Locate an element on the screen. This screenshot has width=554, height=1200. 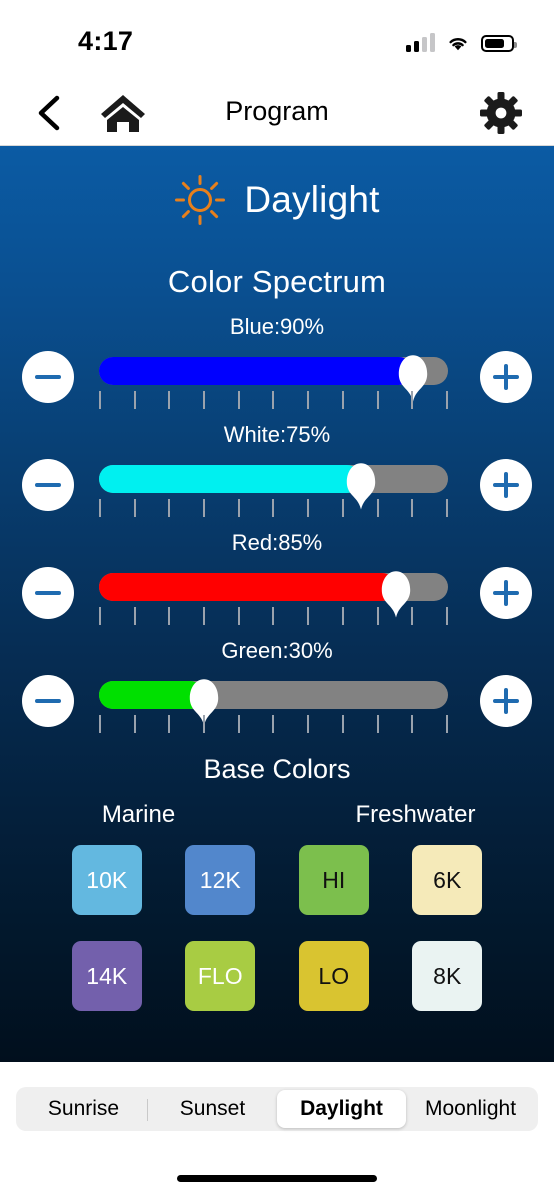
swatch-cell: FLO is located at coordinates (221, 976).